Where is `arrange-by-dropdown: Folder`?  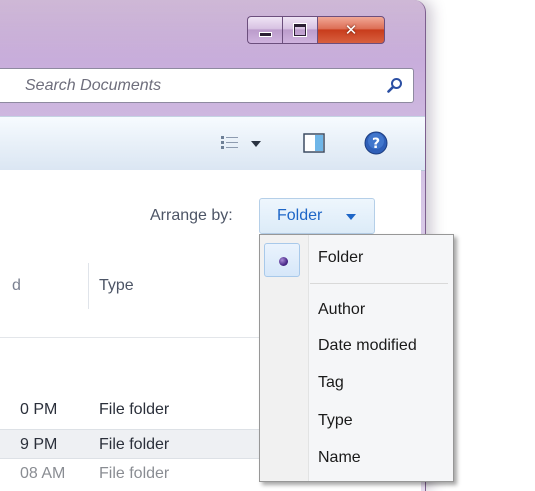
arrange-by-dropdown: Folder is located at coordinates (317, 216).